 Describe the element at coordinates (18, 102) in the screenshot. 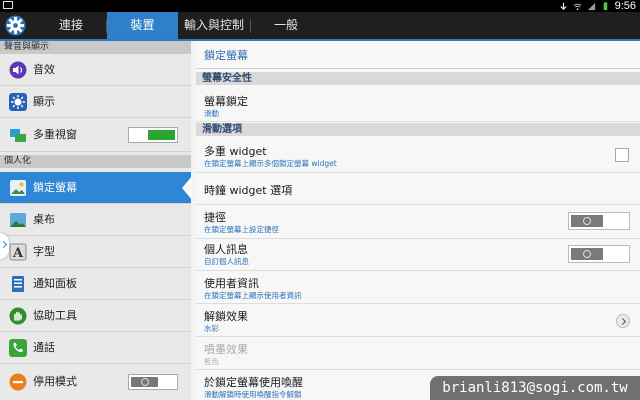

I see `brightness-icon` at that location.